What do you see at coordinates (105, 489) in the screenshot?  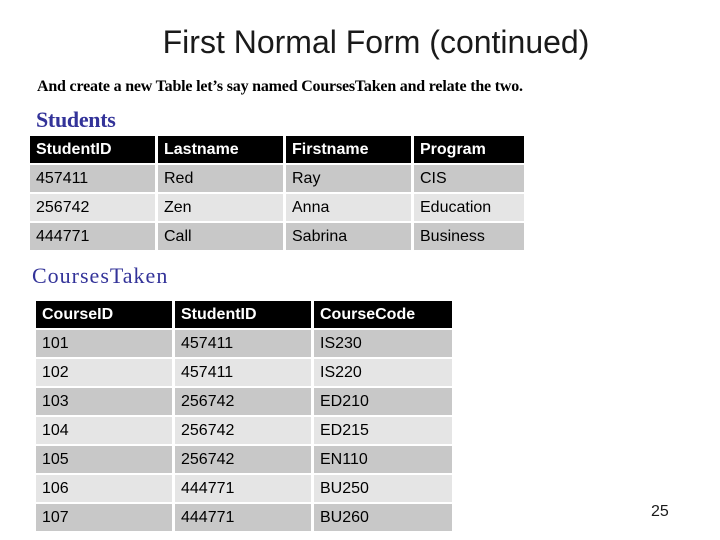 I see `cell-course-id: 106` at bounding box center [105, 489].